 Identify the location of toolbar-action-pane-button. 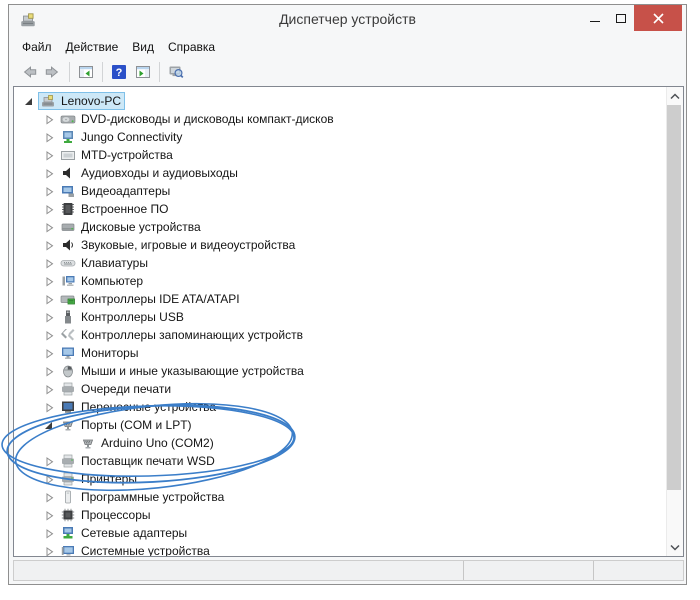
(143, 72).